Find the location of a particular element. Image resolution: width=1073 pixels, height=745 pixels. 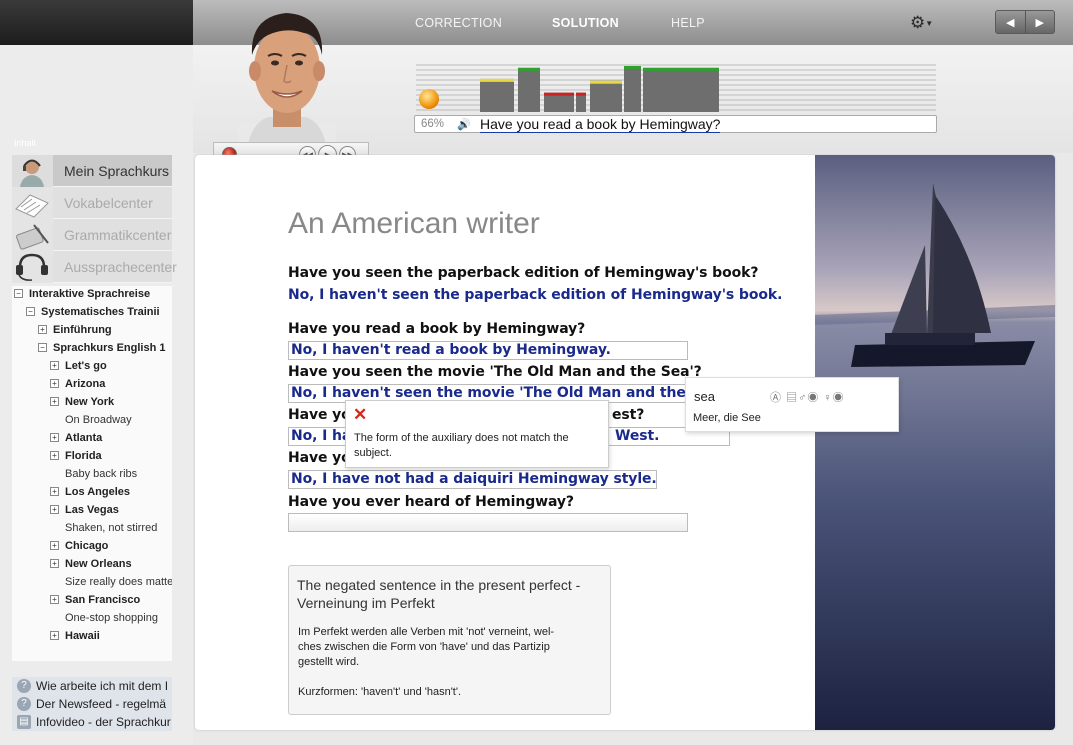

tree-item: + Arizona is located at coordinates (77, 384).